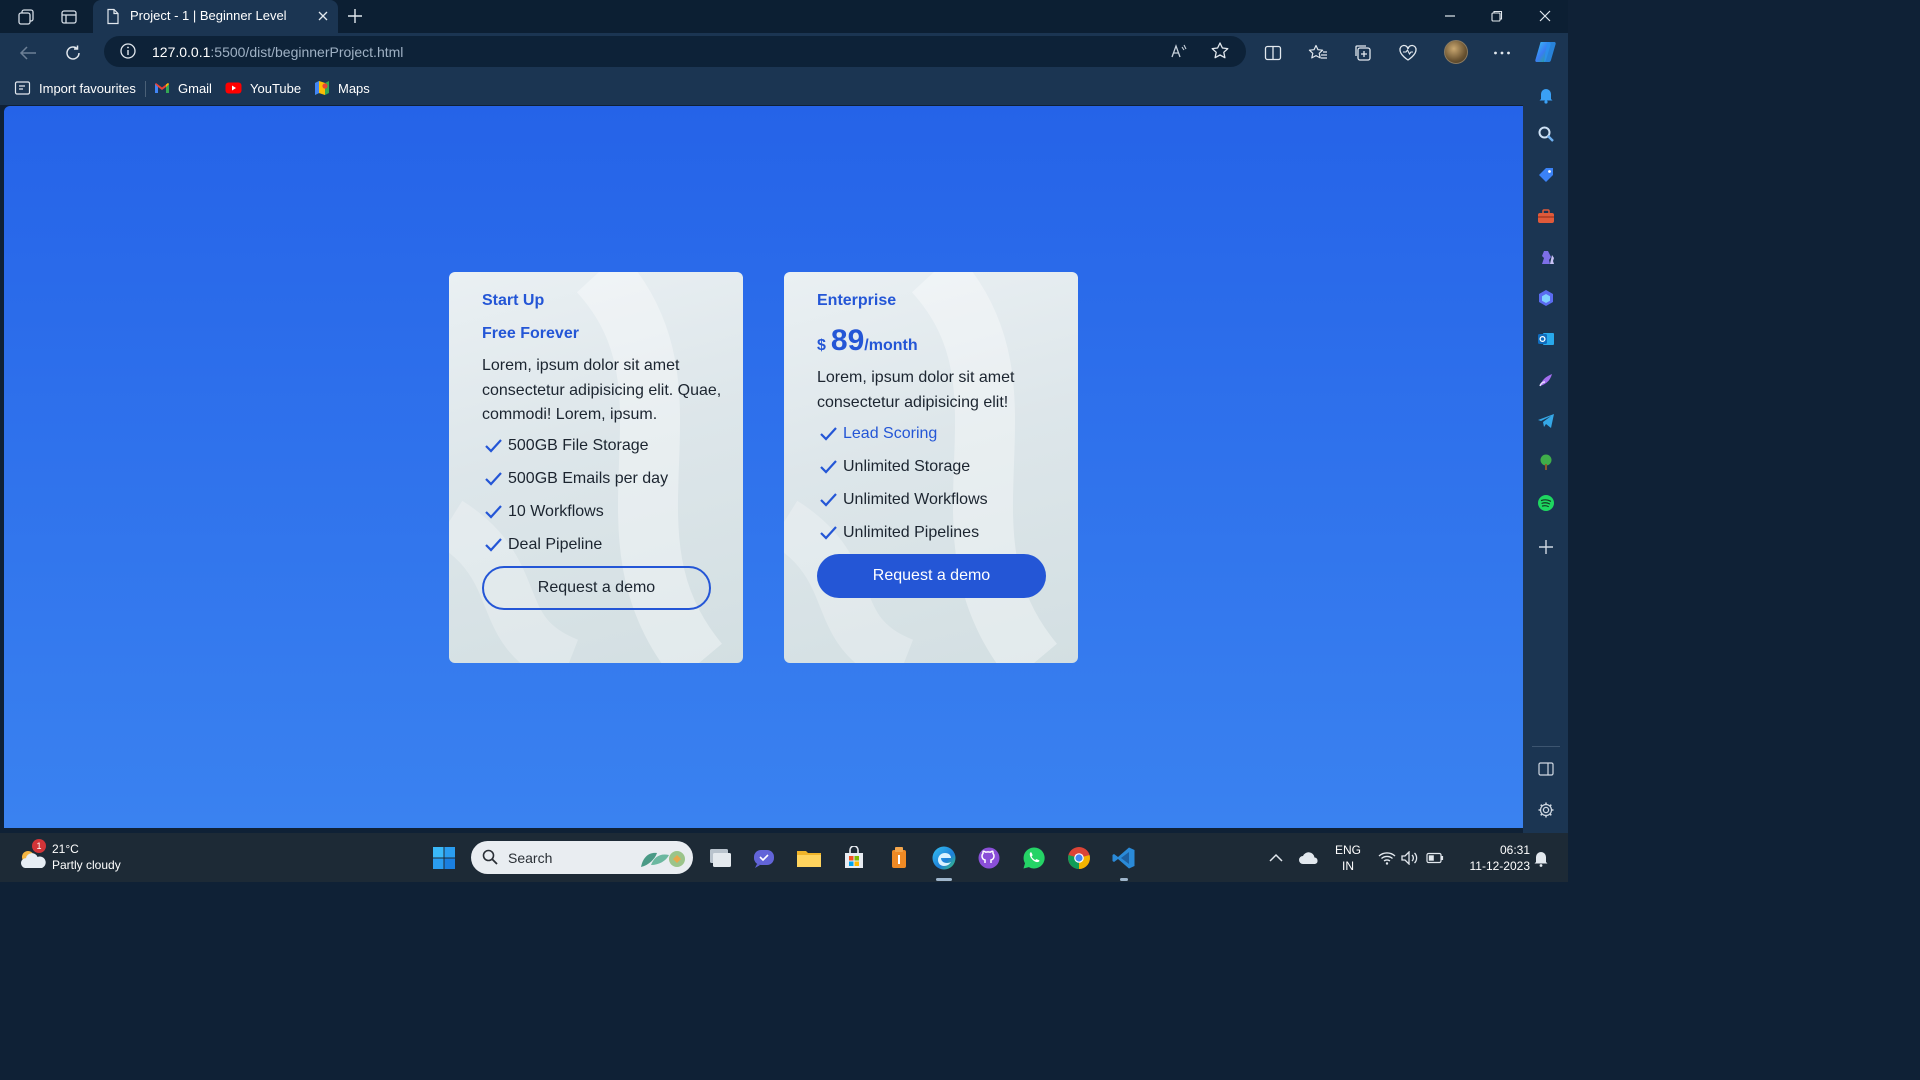 This screenshot has height=1080, width=1920. Describe the element at coordinates (1124, 858) in the screenshot. I see `vscode-icon` at that location.